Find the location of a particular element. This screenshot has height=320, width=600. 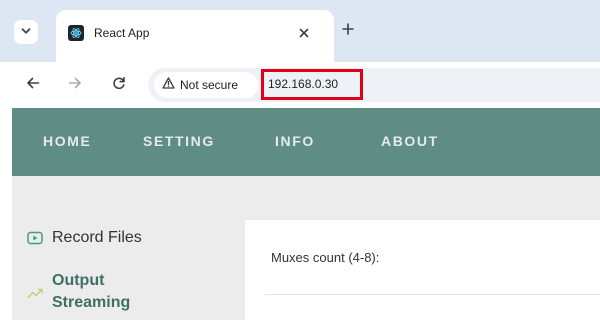

forward-button is located at coordinates (75, 85).